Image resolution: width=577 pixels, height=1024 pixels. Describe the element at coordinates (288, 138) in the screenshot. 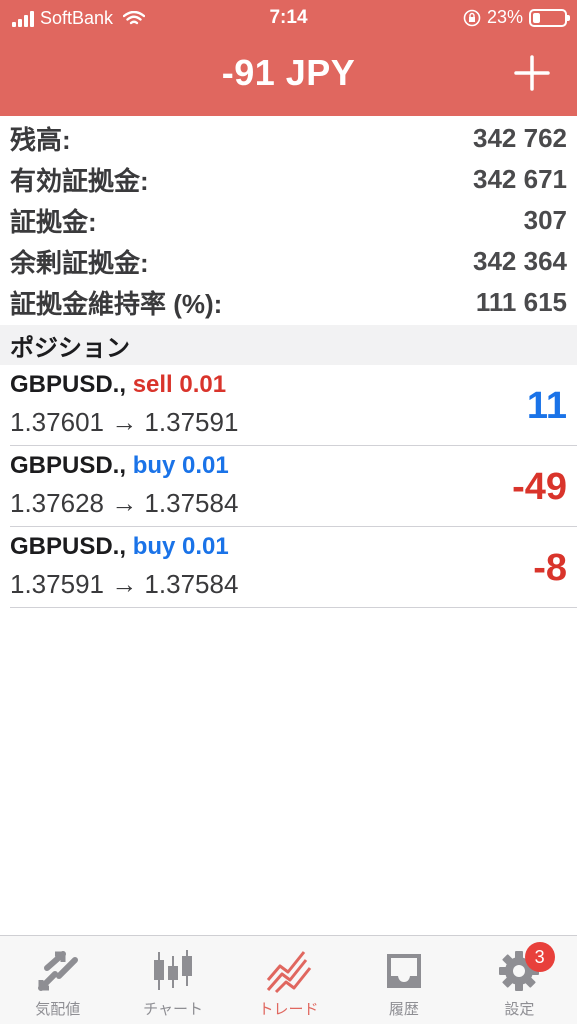

I see `summary-row-balance: 残高: 342 762` at that location.